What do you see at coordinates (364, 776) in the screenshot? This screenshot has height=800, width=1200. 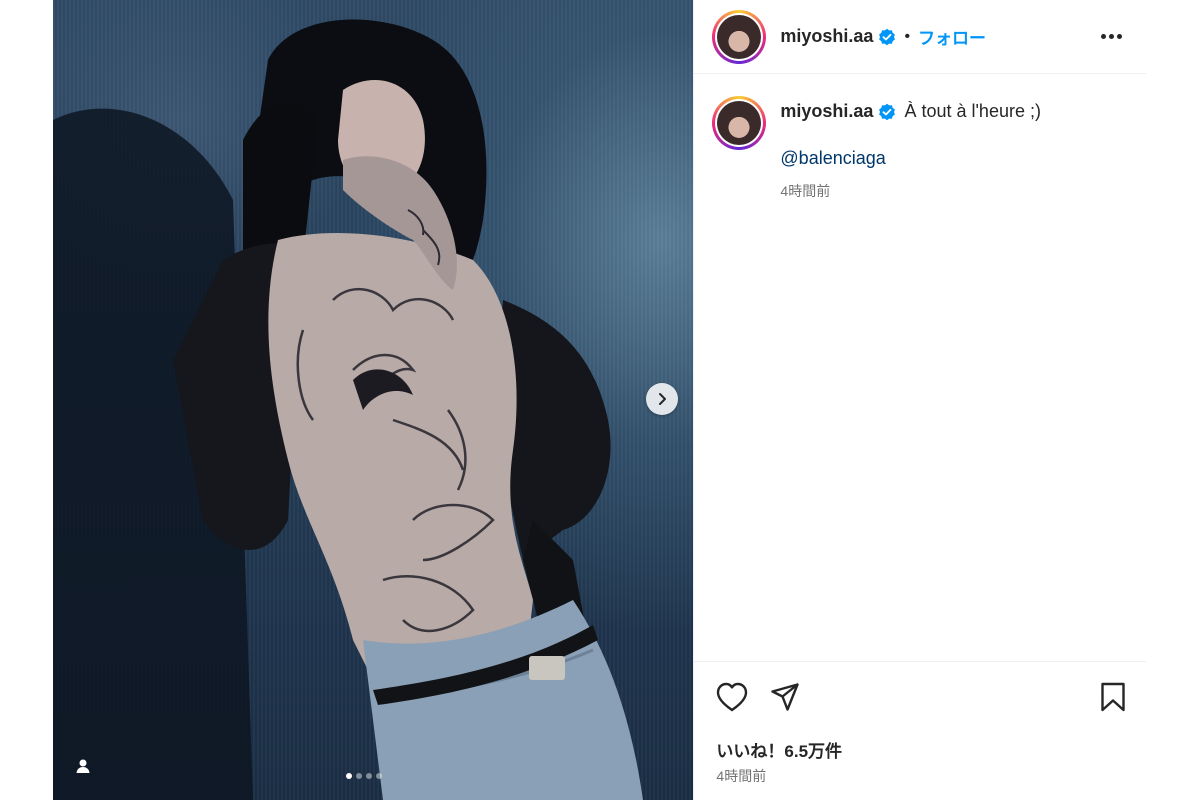 I see `carousel-indicator` at bounding box center [364, 776].